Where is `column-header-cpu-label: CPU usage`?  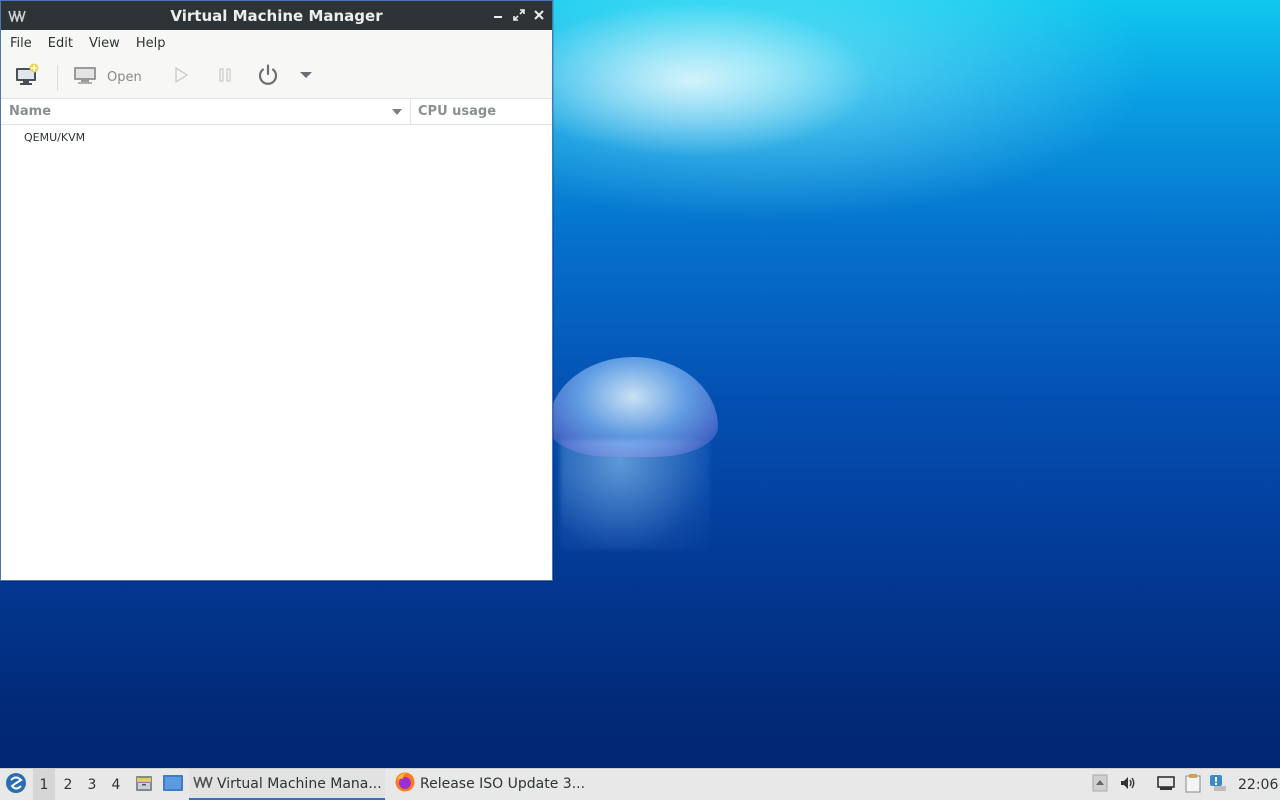
column-header-cpu-label: CPU usage is located at coordinates (457, 111).